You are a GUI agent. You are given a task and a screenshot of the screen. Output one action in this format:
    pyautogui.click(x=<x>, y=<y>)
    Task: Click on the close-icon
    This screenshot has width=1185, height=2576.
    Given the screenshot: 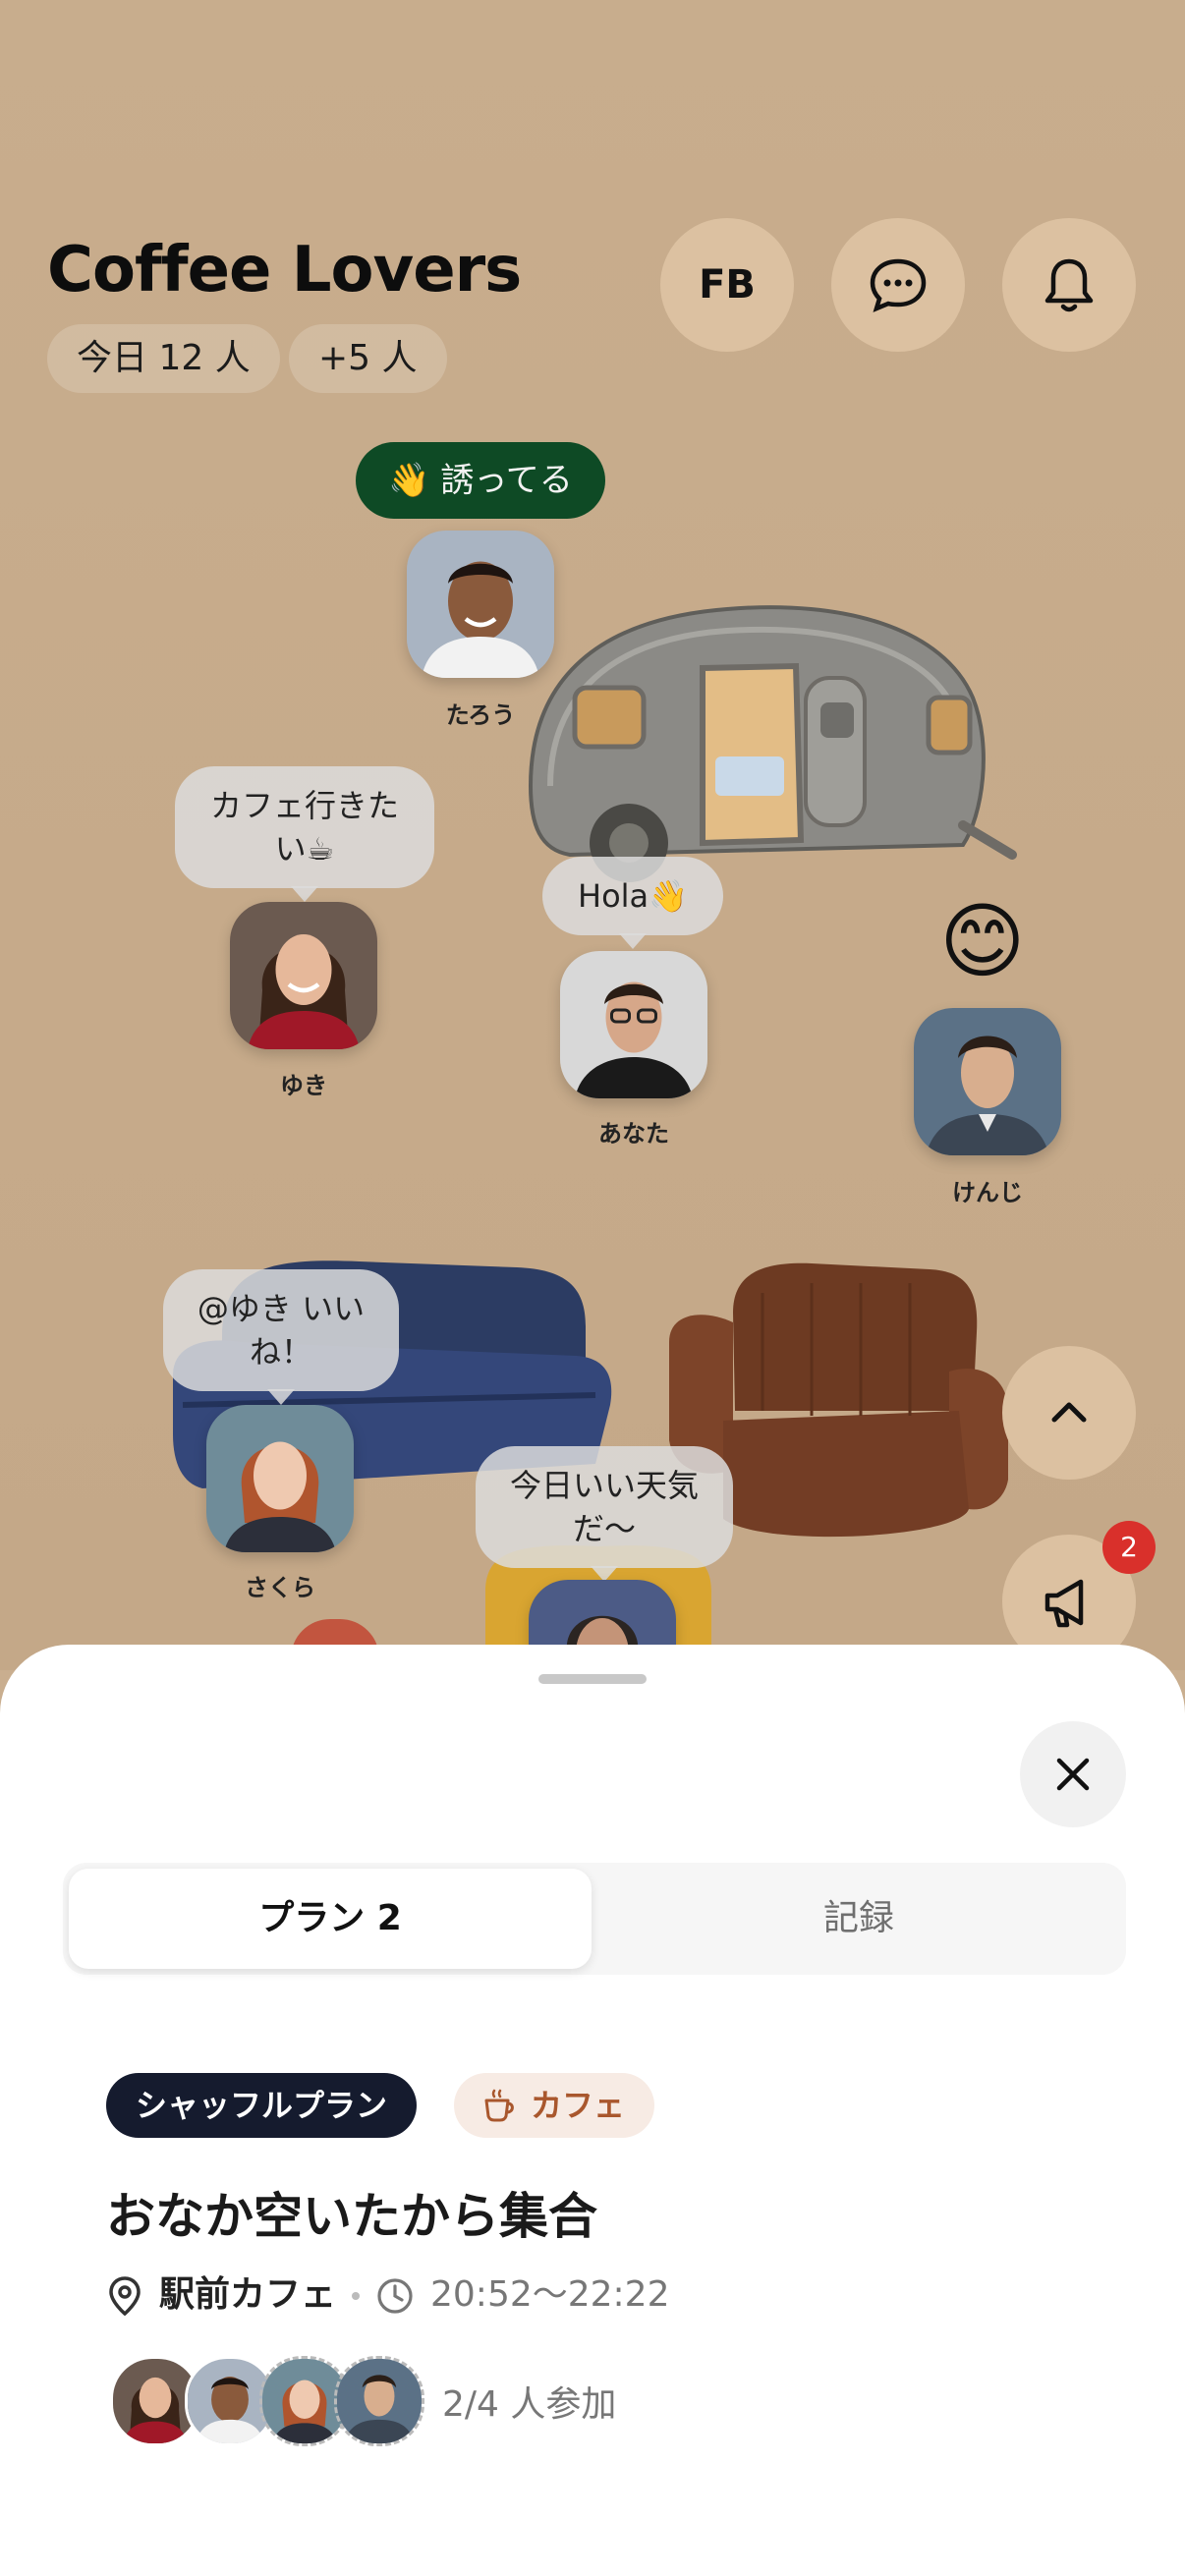 What is the action you would take?
    pyautogui.click(x=1073, y=1774)
    